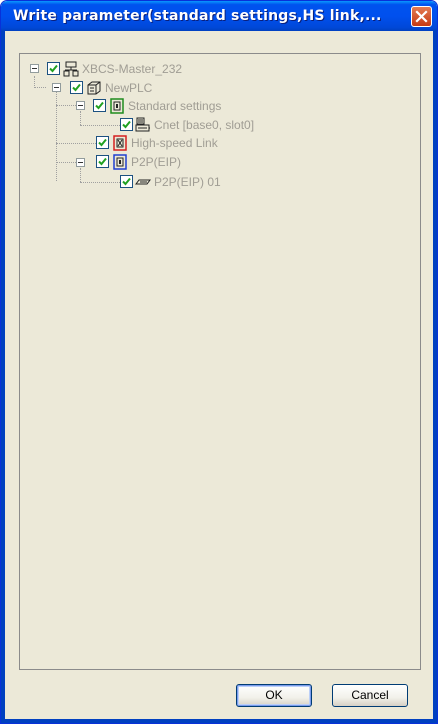  Describe the element at coordinates (3, 377) in the screenshot. I see `window-frame-left` at that location.